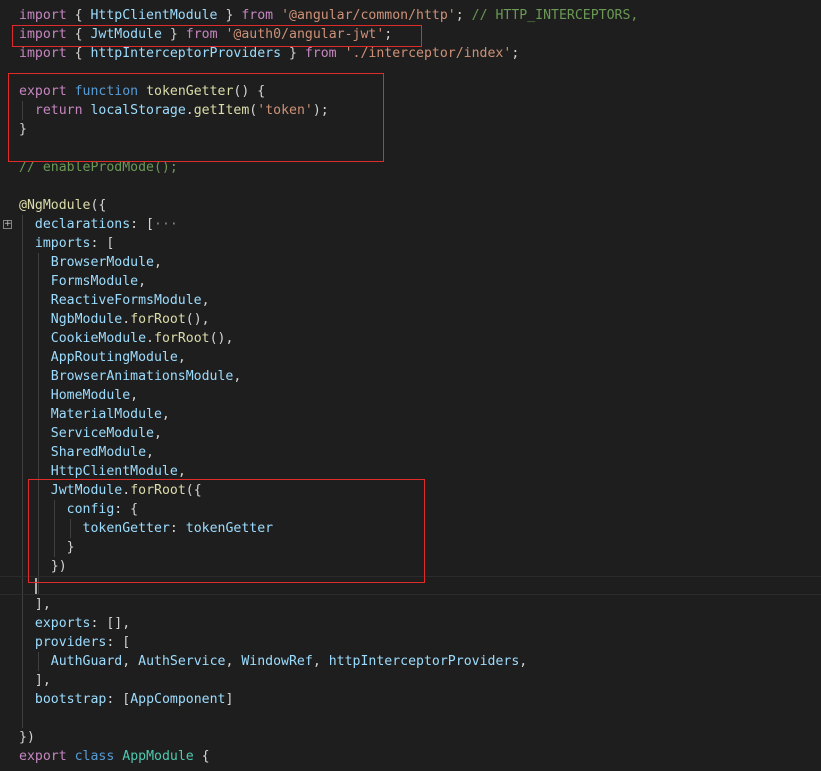 The image size is (821, 771). I want to click on code-token: @NgModule, so click(55, 205).